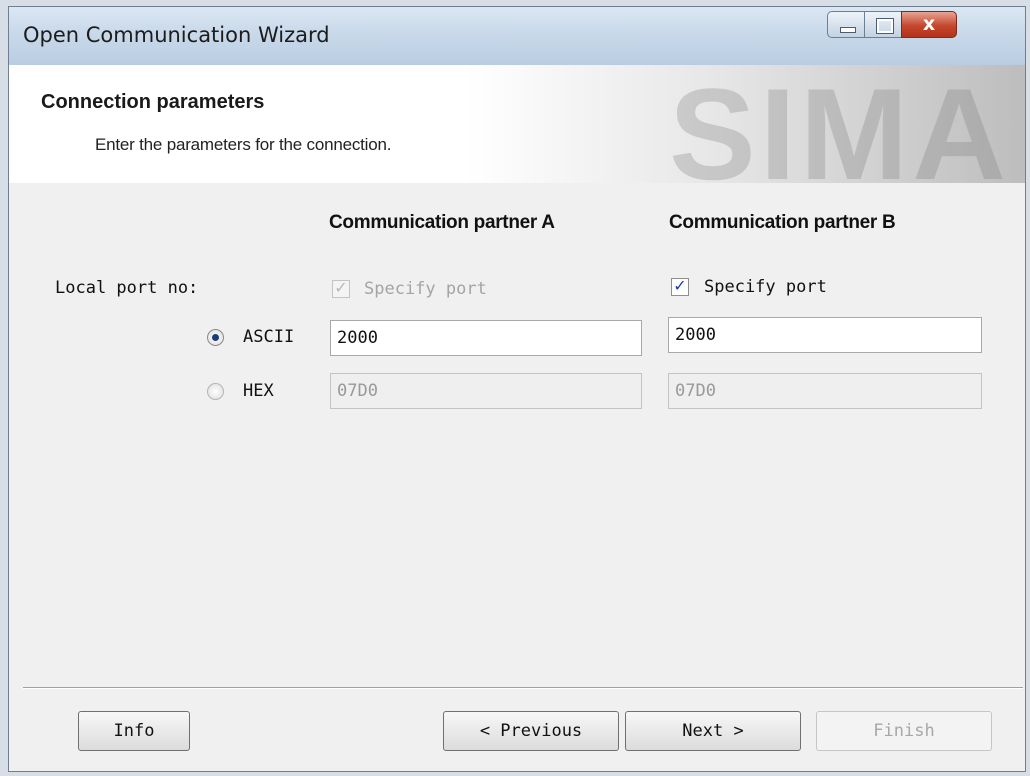 This screenshot has width=1030, height=776. Describe the element at coordinates (848, 30) in the screenshot. I see `minimize-icon` at that location.